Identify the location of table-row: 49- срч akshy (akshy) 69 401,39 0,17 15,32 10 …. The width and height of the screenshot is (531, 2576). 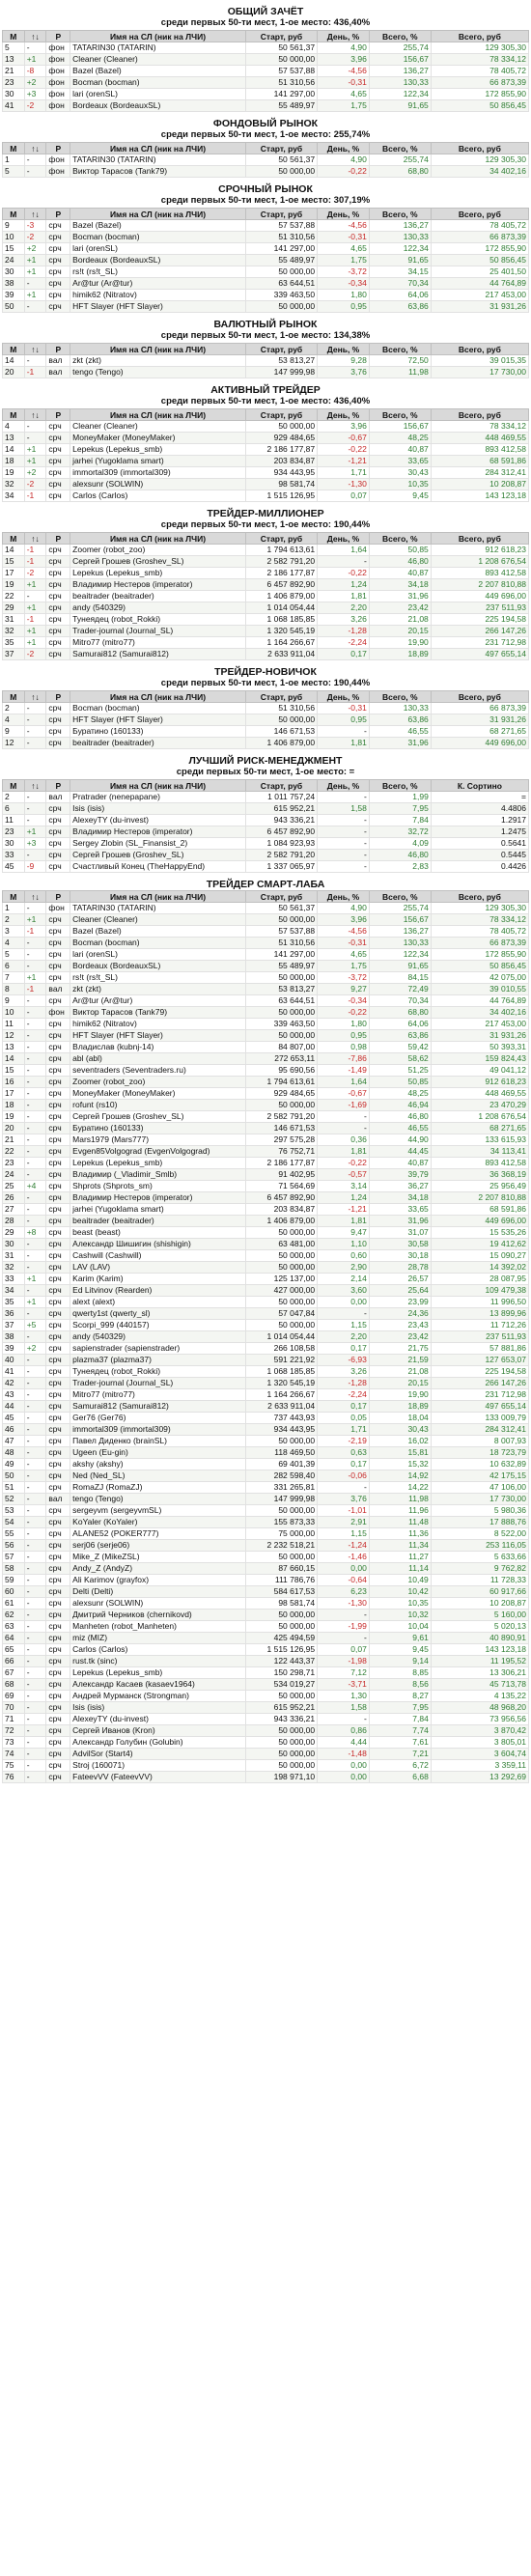
(266, 1464).